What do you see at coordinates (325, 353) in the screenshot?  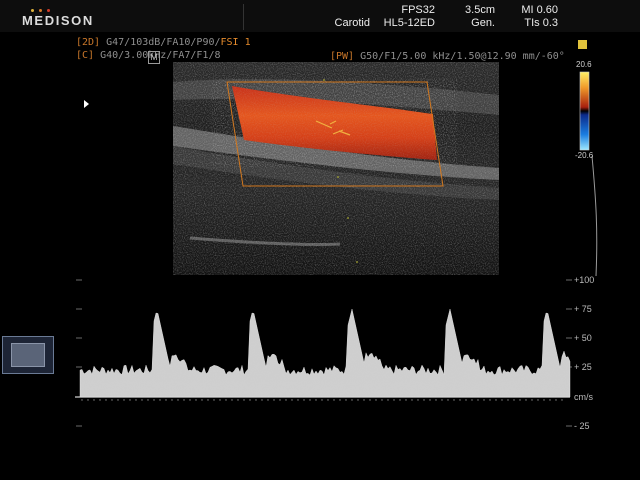 I see `doppler-spectrum` at bounding box center [325, 353].